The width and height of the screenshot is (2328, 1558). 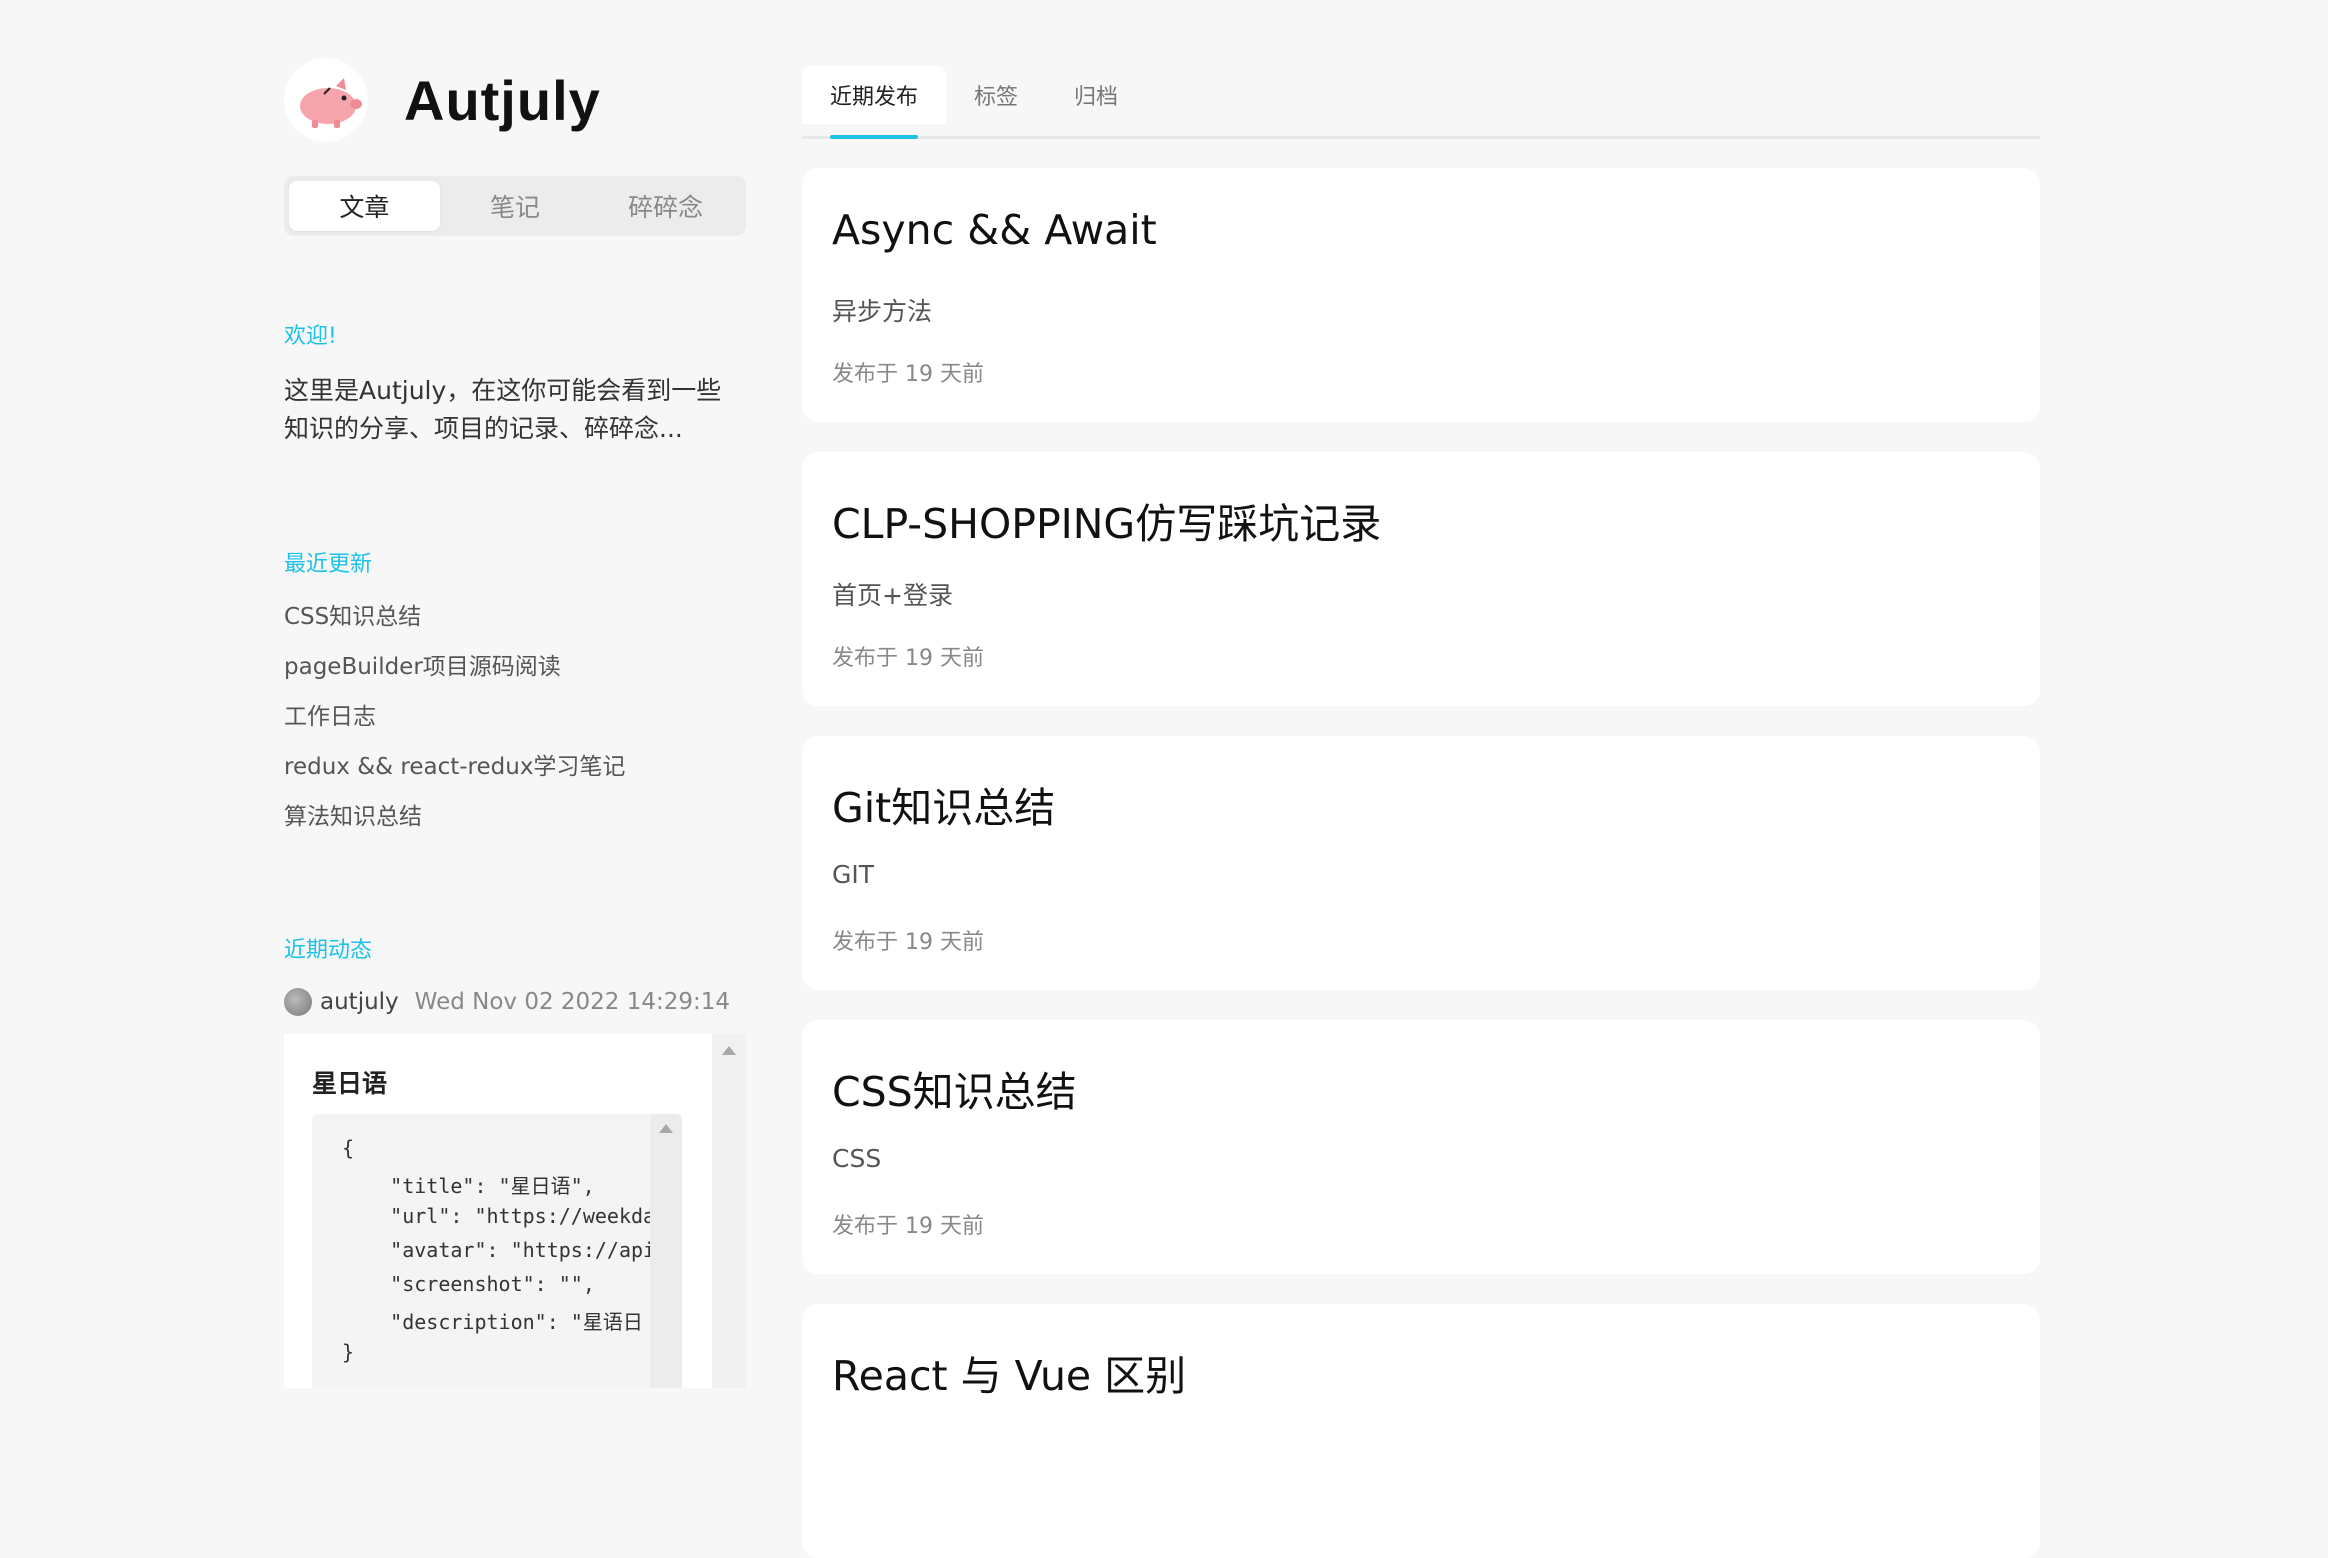 What do you see at coordinates (729, 1211) in the screenshot?
I see `activity-scrollbar` at bounding box center [729, 1211].